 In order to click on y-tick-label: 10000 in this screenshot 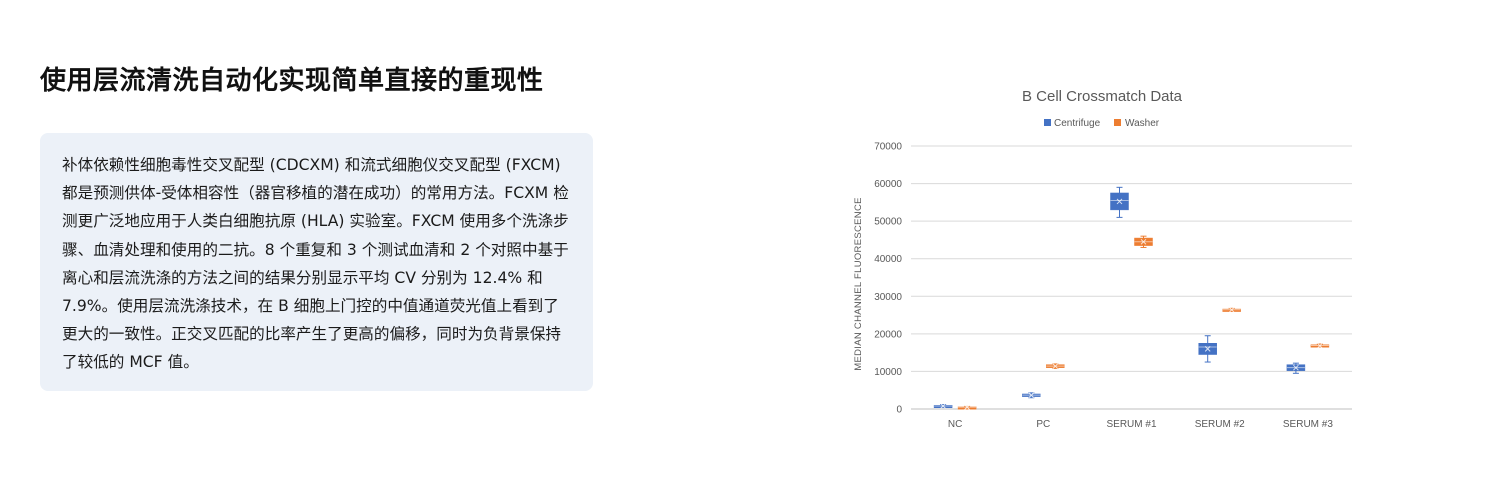, I will do `click(888, 372)`.